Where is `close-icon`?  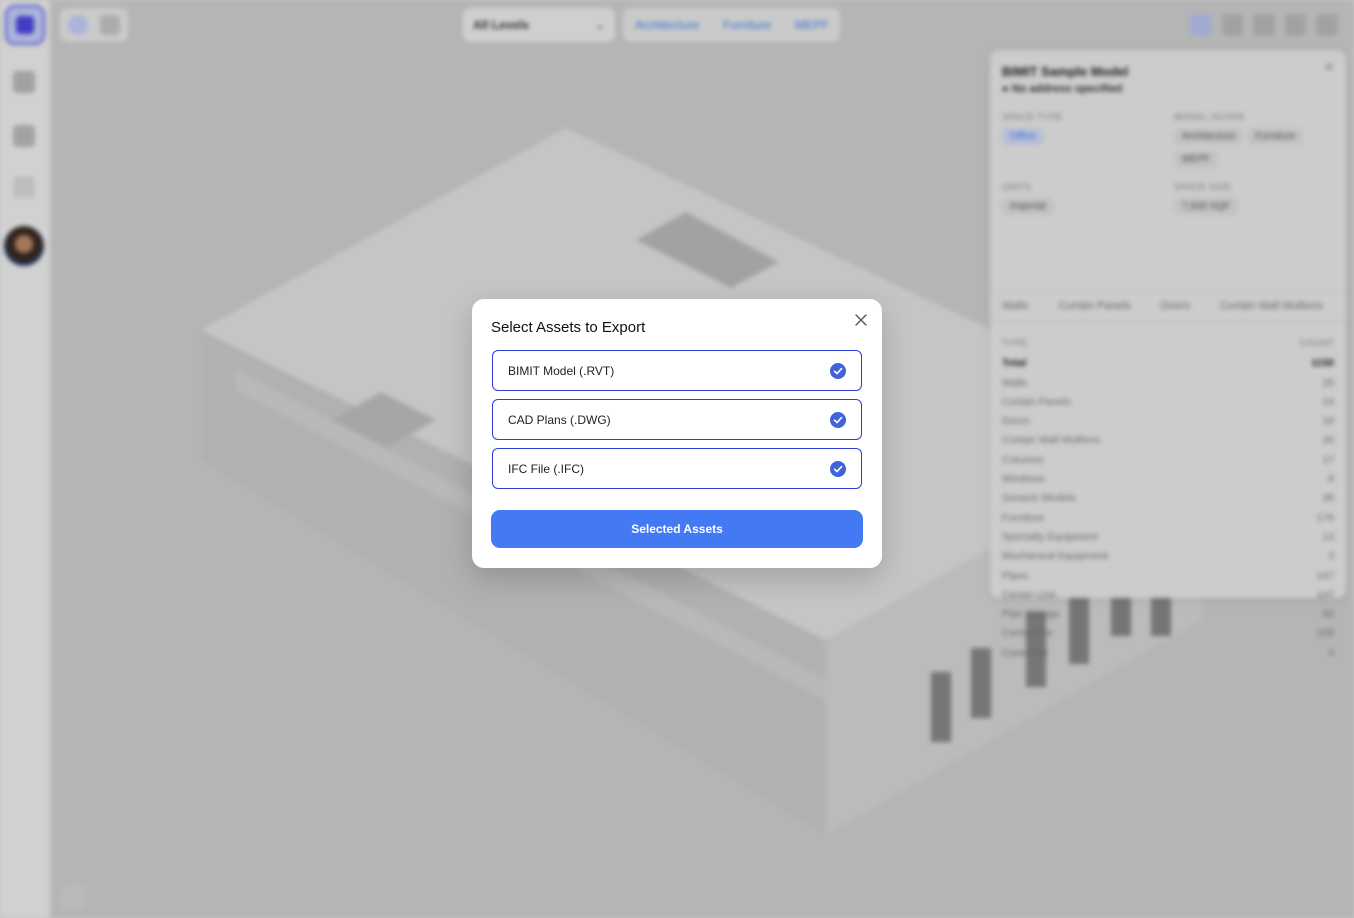
close-icon is located at coordinates (861, 320).